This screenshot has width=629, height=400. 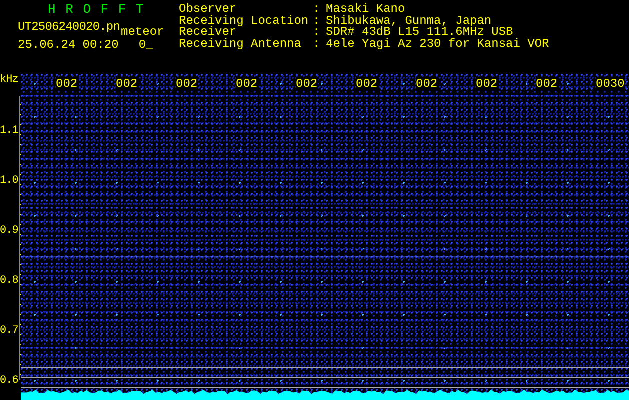 What do you see at coordinates (208, 32) in the screenshot?
I see `info-label: Receiver` at bounding box center [208, 32].